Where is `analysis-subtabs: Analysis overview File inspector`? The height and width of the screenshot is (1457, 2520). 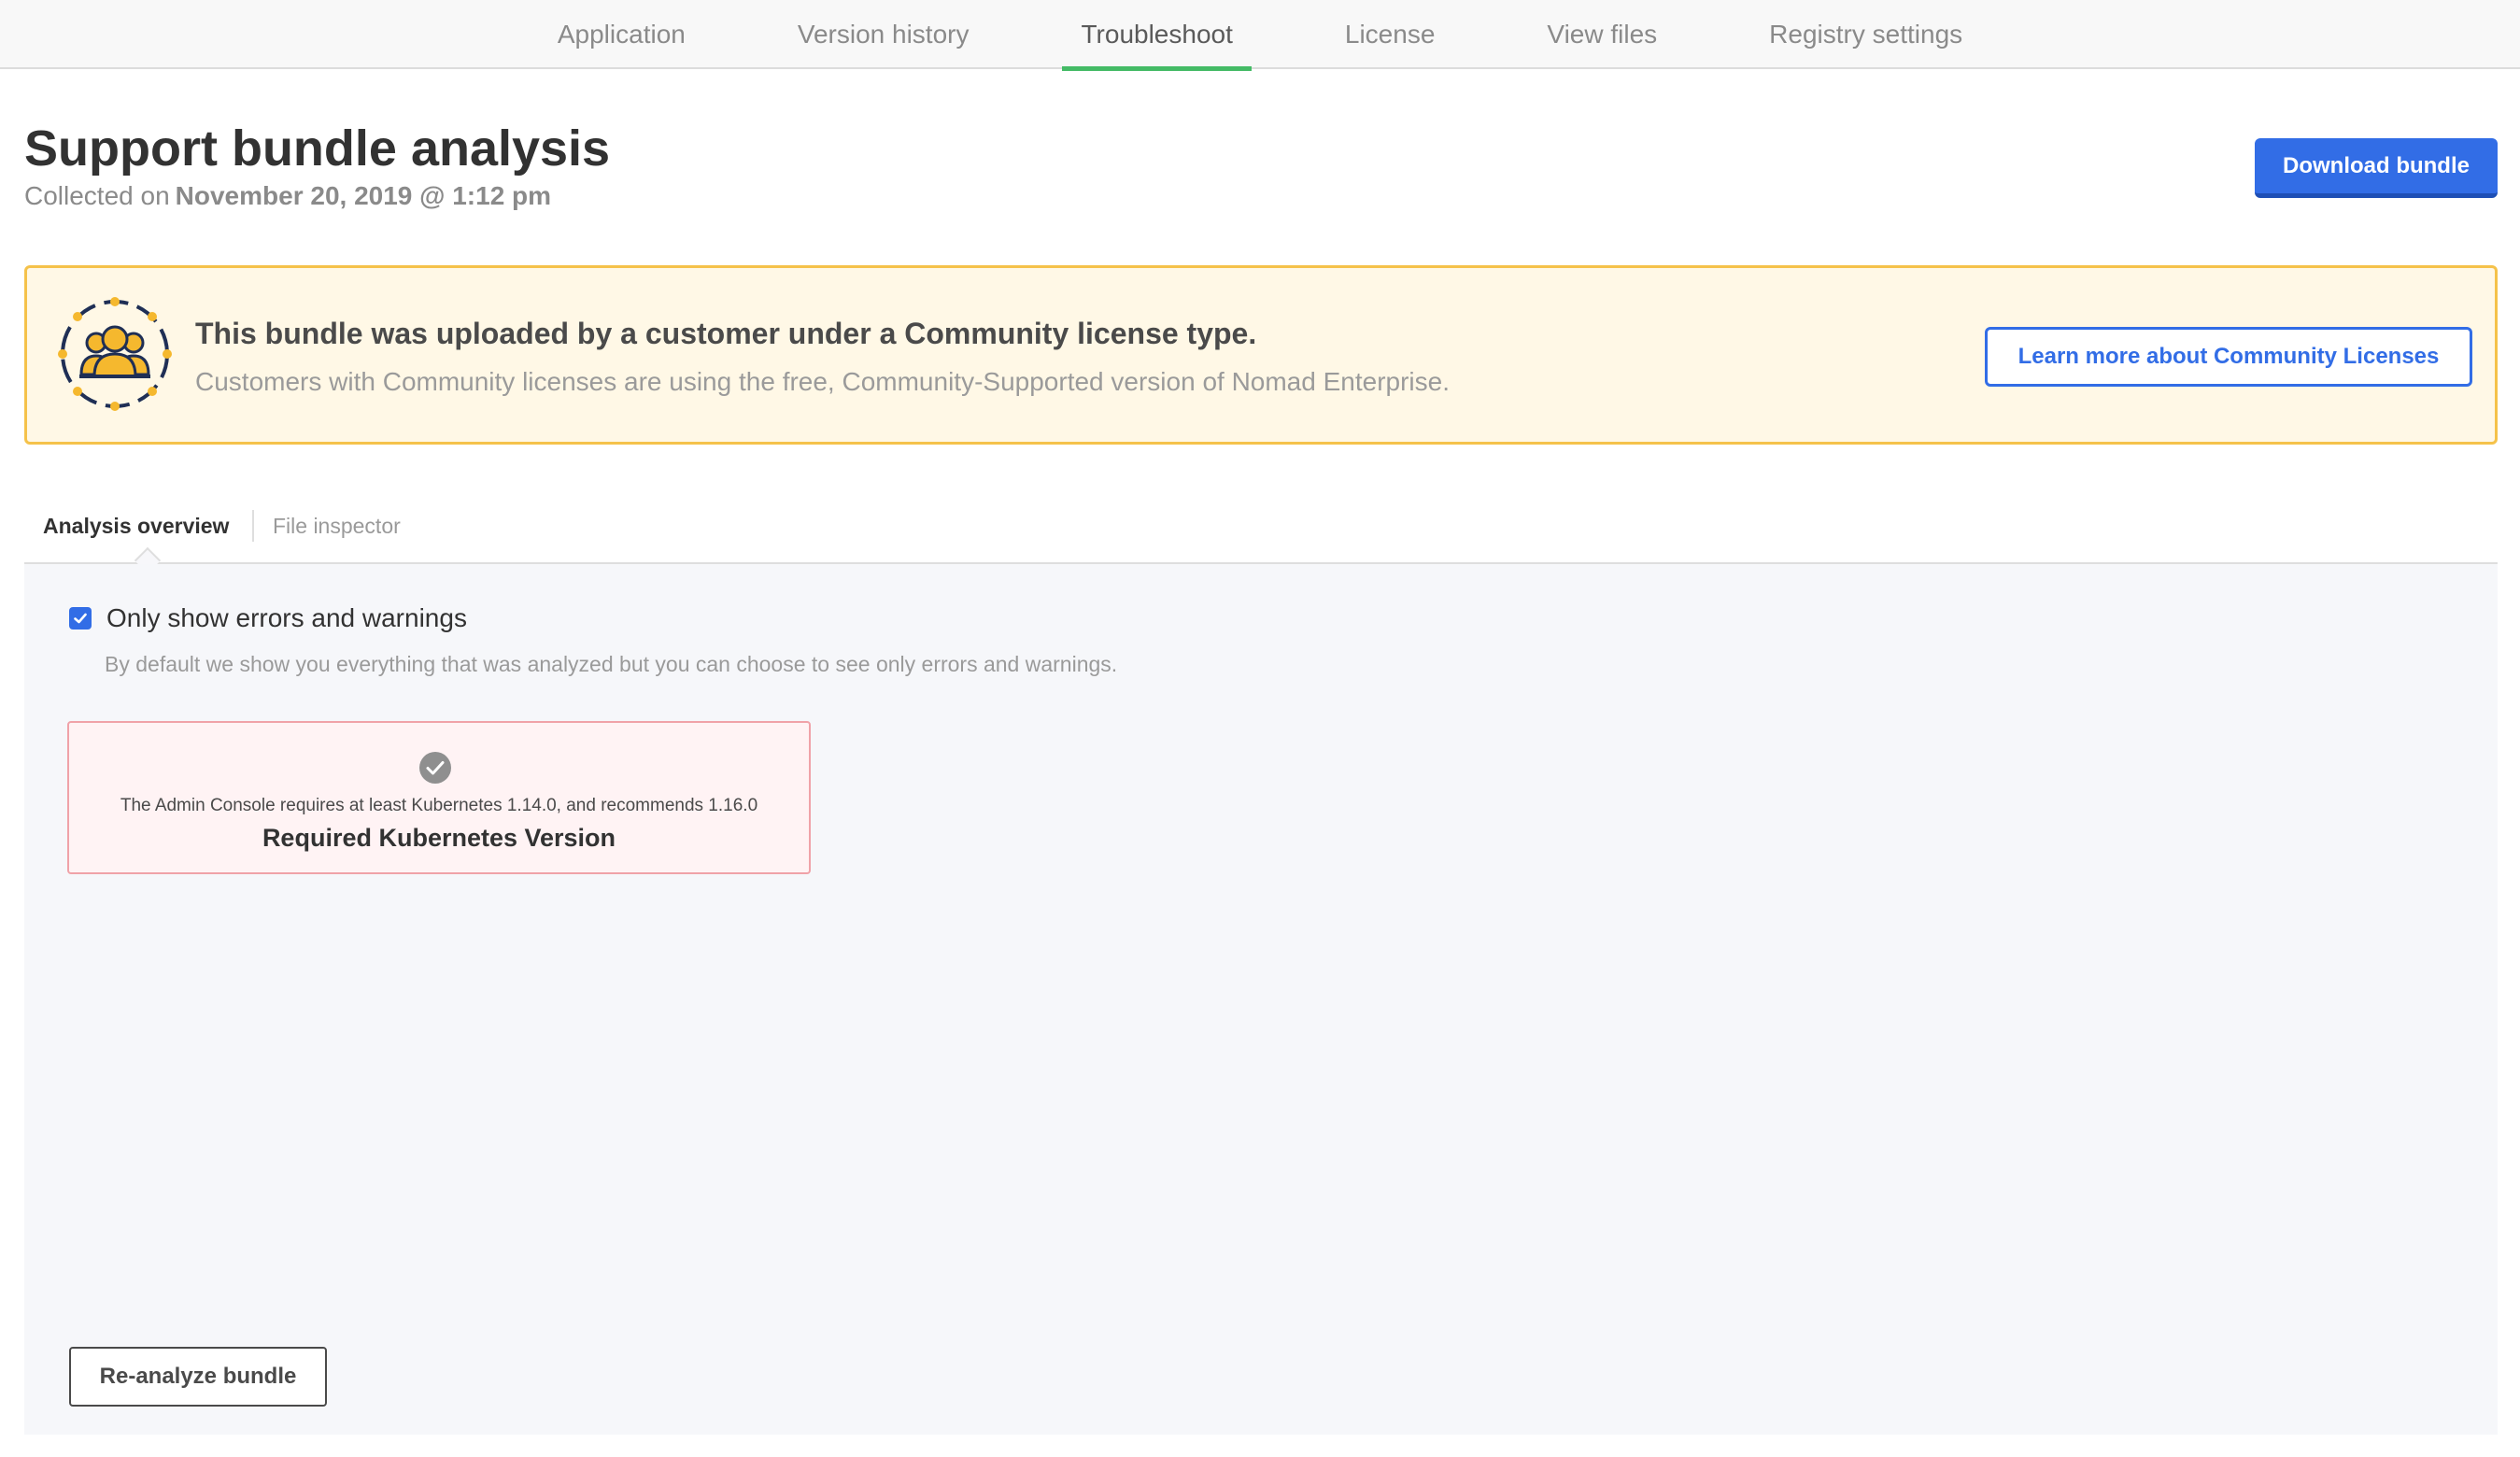
analysis-subtabs: Analysis overview File inspector is located at coordinates (1261, 539).